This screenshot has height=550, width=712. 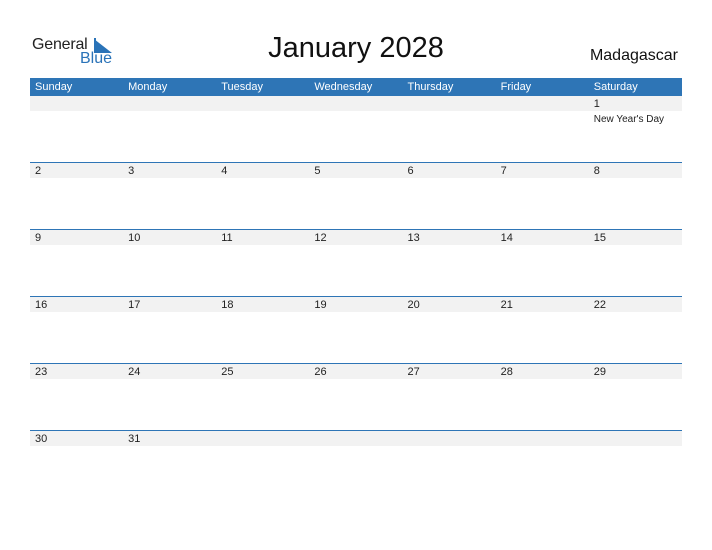 I want to click on week-cells: 23 24 25 26 27 28 29, so click(x=356, y=397).